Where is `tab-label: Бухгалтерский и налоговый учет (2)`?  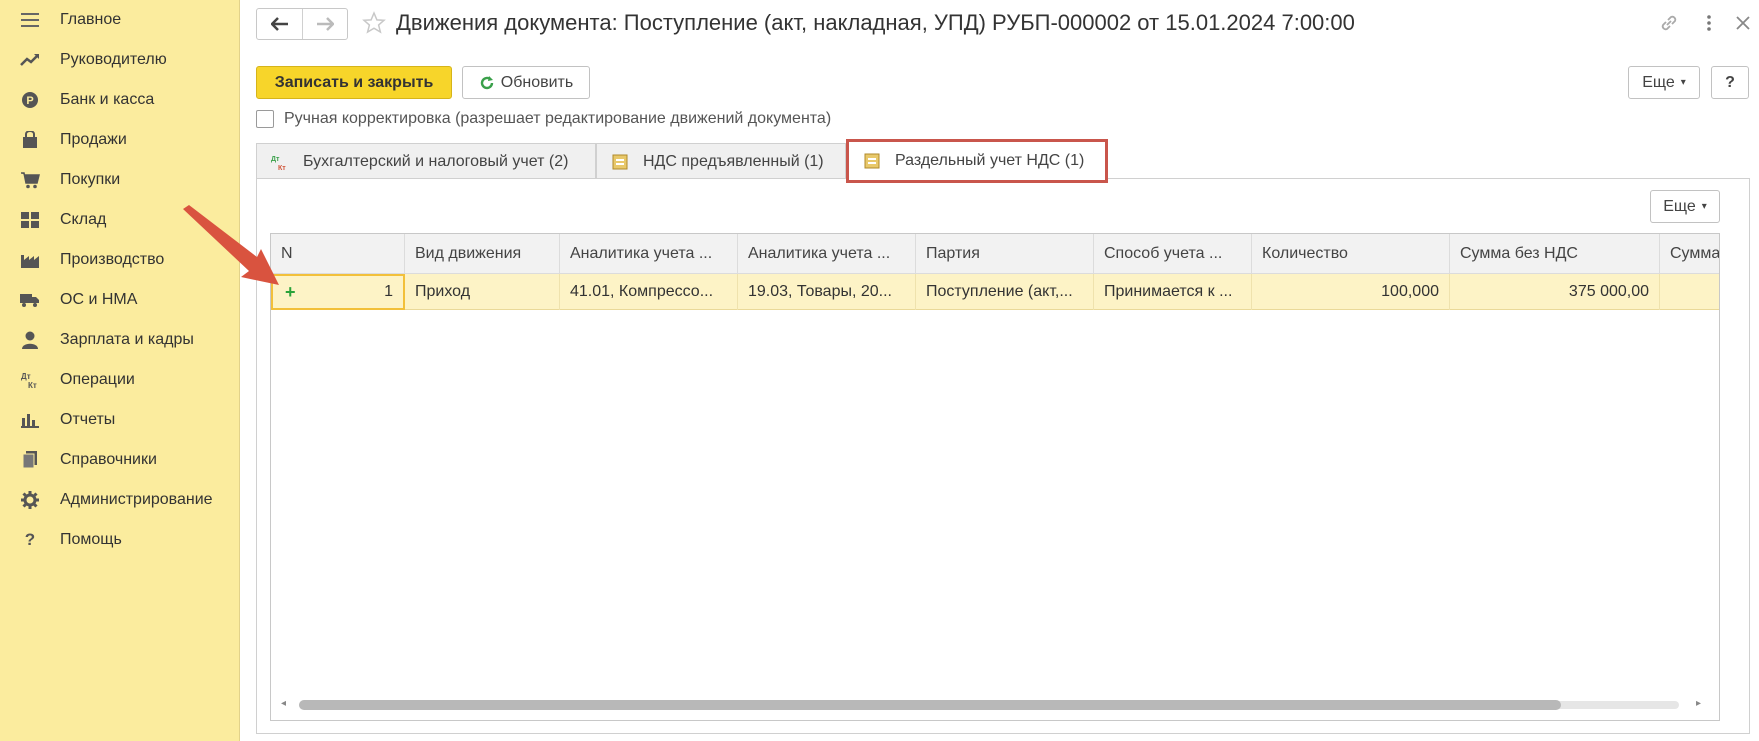 tab-label: Бухгалтерский и налоговый учет (2) is located at coordinates (436, 161).